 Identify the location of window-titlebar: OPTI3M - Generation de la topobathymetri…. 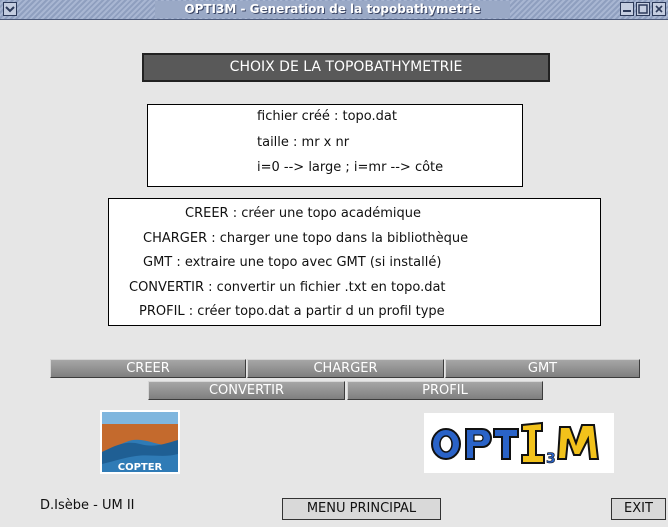
(334, 10).